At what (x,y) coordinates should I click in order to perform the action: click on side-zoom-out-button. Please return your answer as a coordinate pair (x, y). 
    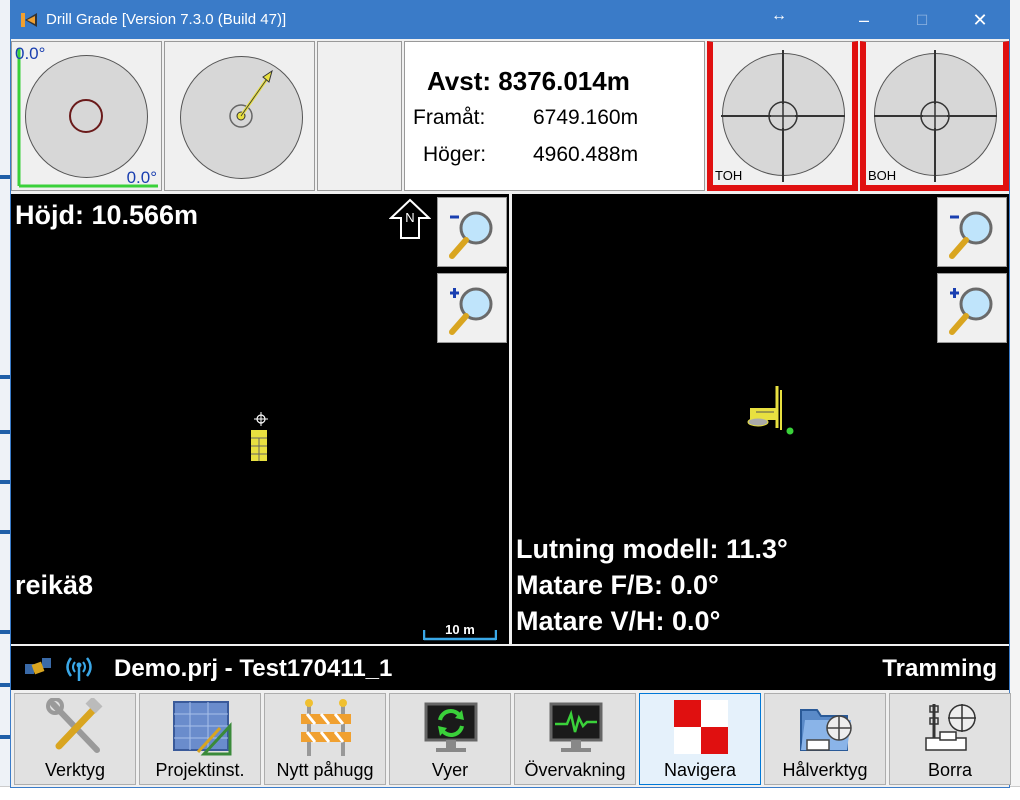
    Looking at the image, I should click on (972, 232).